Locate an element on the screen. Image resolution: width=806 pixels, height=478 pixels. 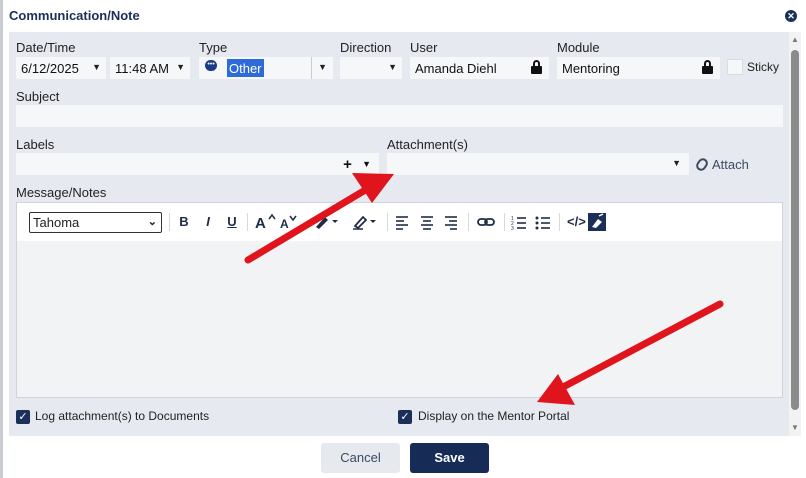
attachments-label: Attachment(s) is located at coordinates (427, 144).